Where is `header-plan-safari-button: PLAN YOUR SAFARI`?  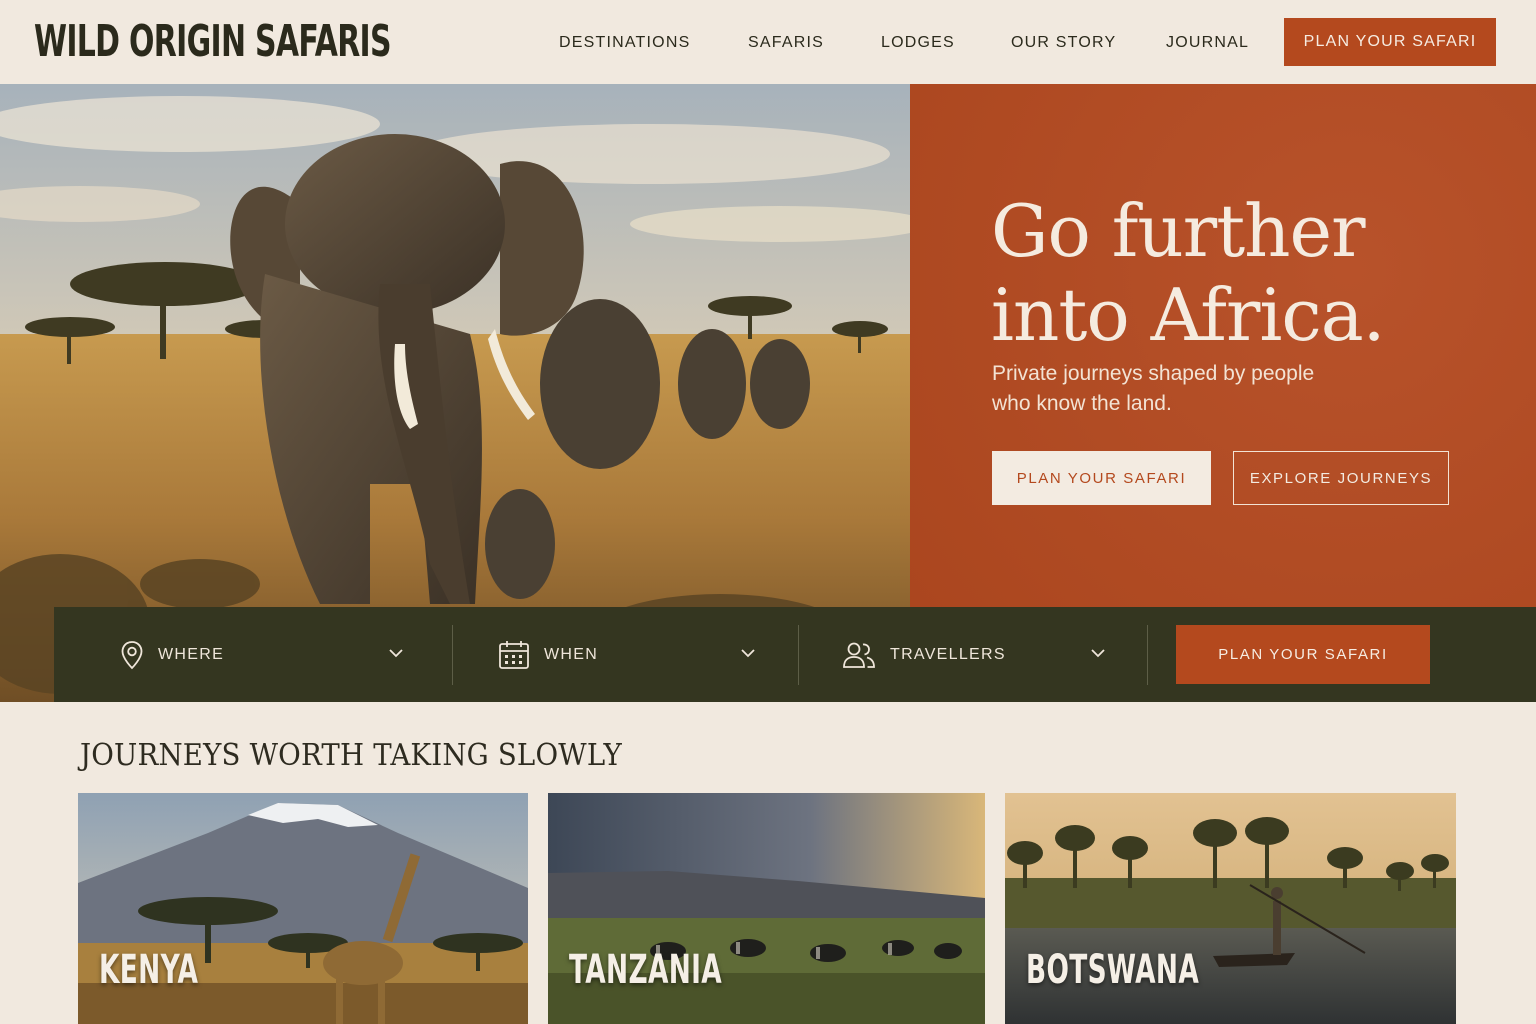 header-plan-safari-button: PLAN YOUR SAFARI is located at coordinates (1390, 42).